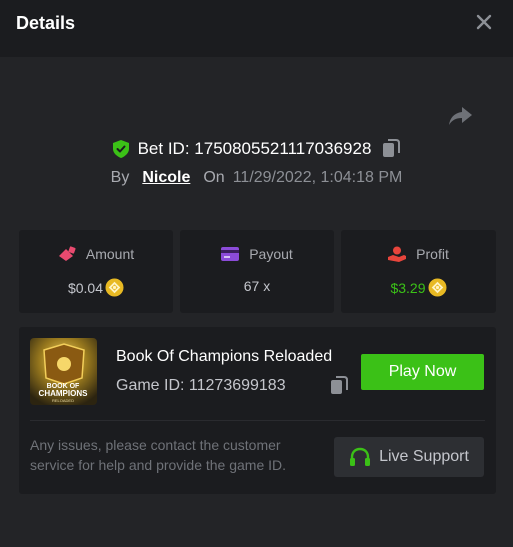 Image resolution: width=513 pixels, height=547 pixels. Describe the element at coordinates (484, 22) in the screenshot. I see `close-icon` at that location.